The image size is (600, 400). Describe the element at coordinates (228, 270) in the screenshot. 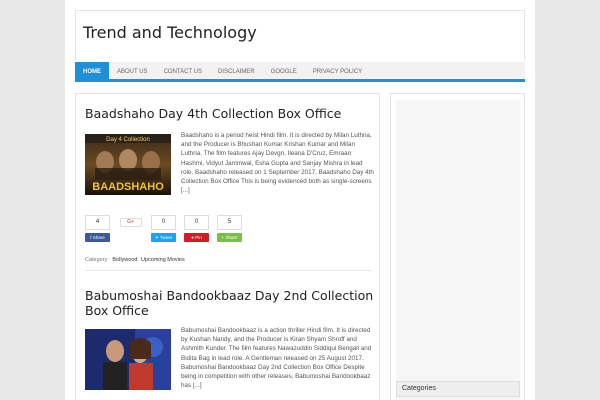

I see `post-divider` at that location.